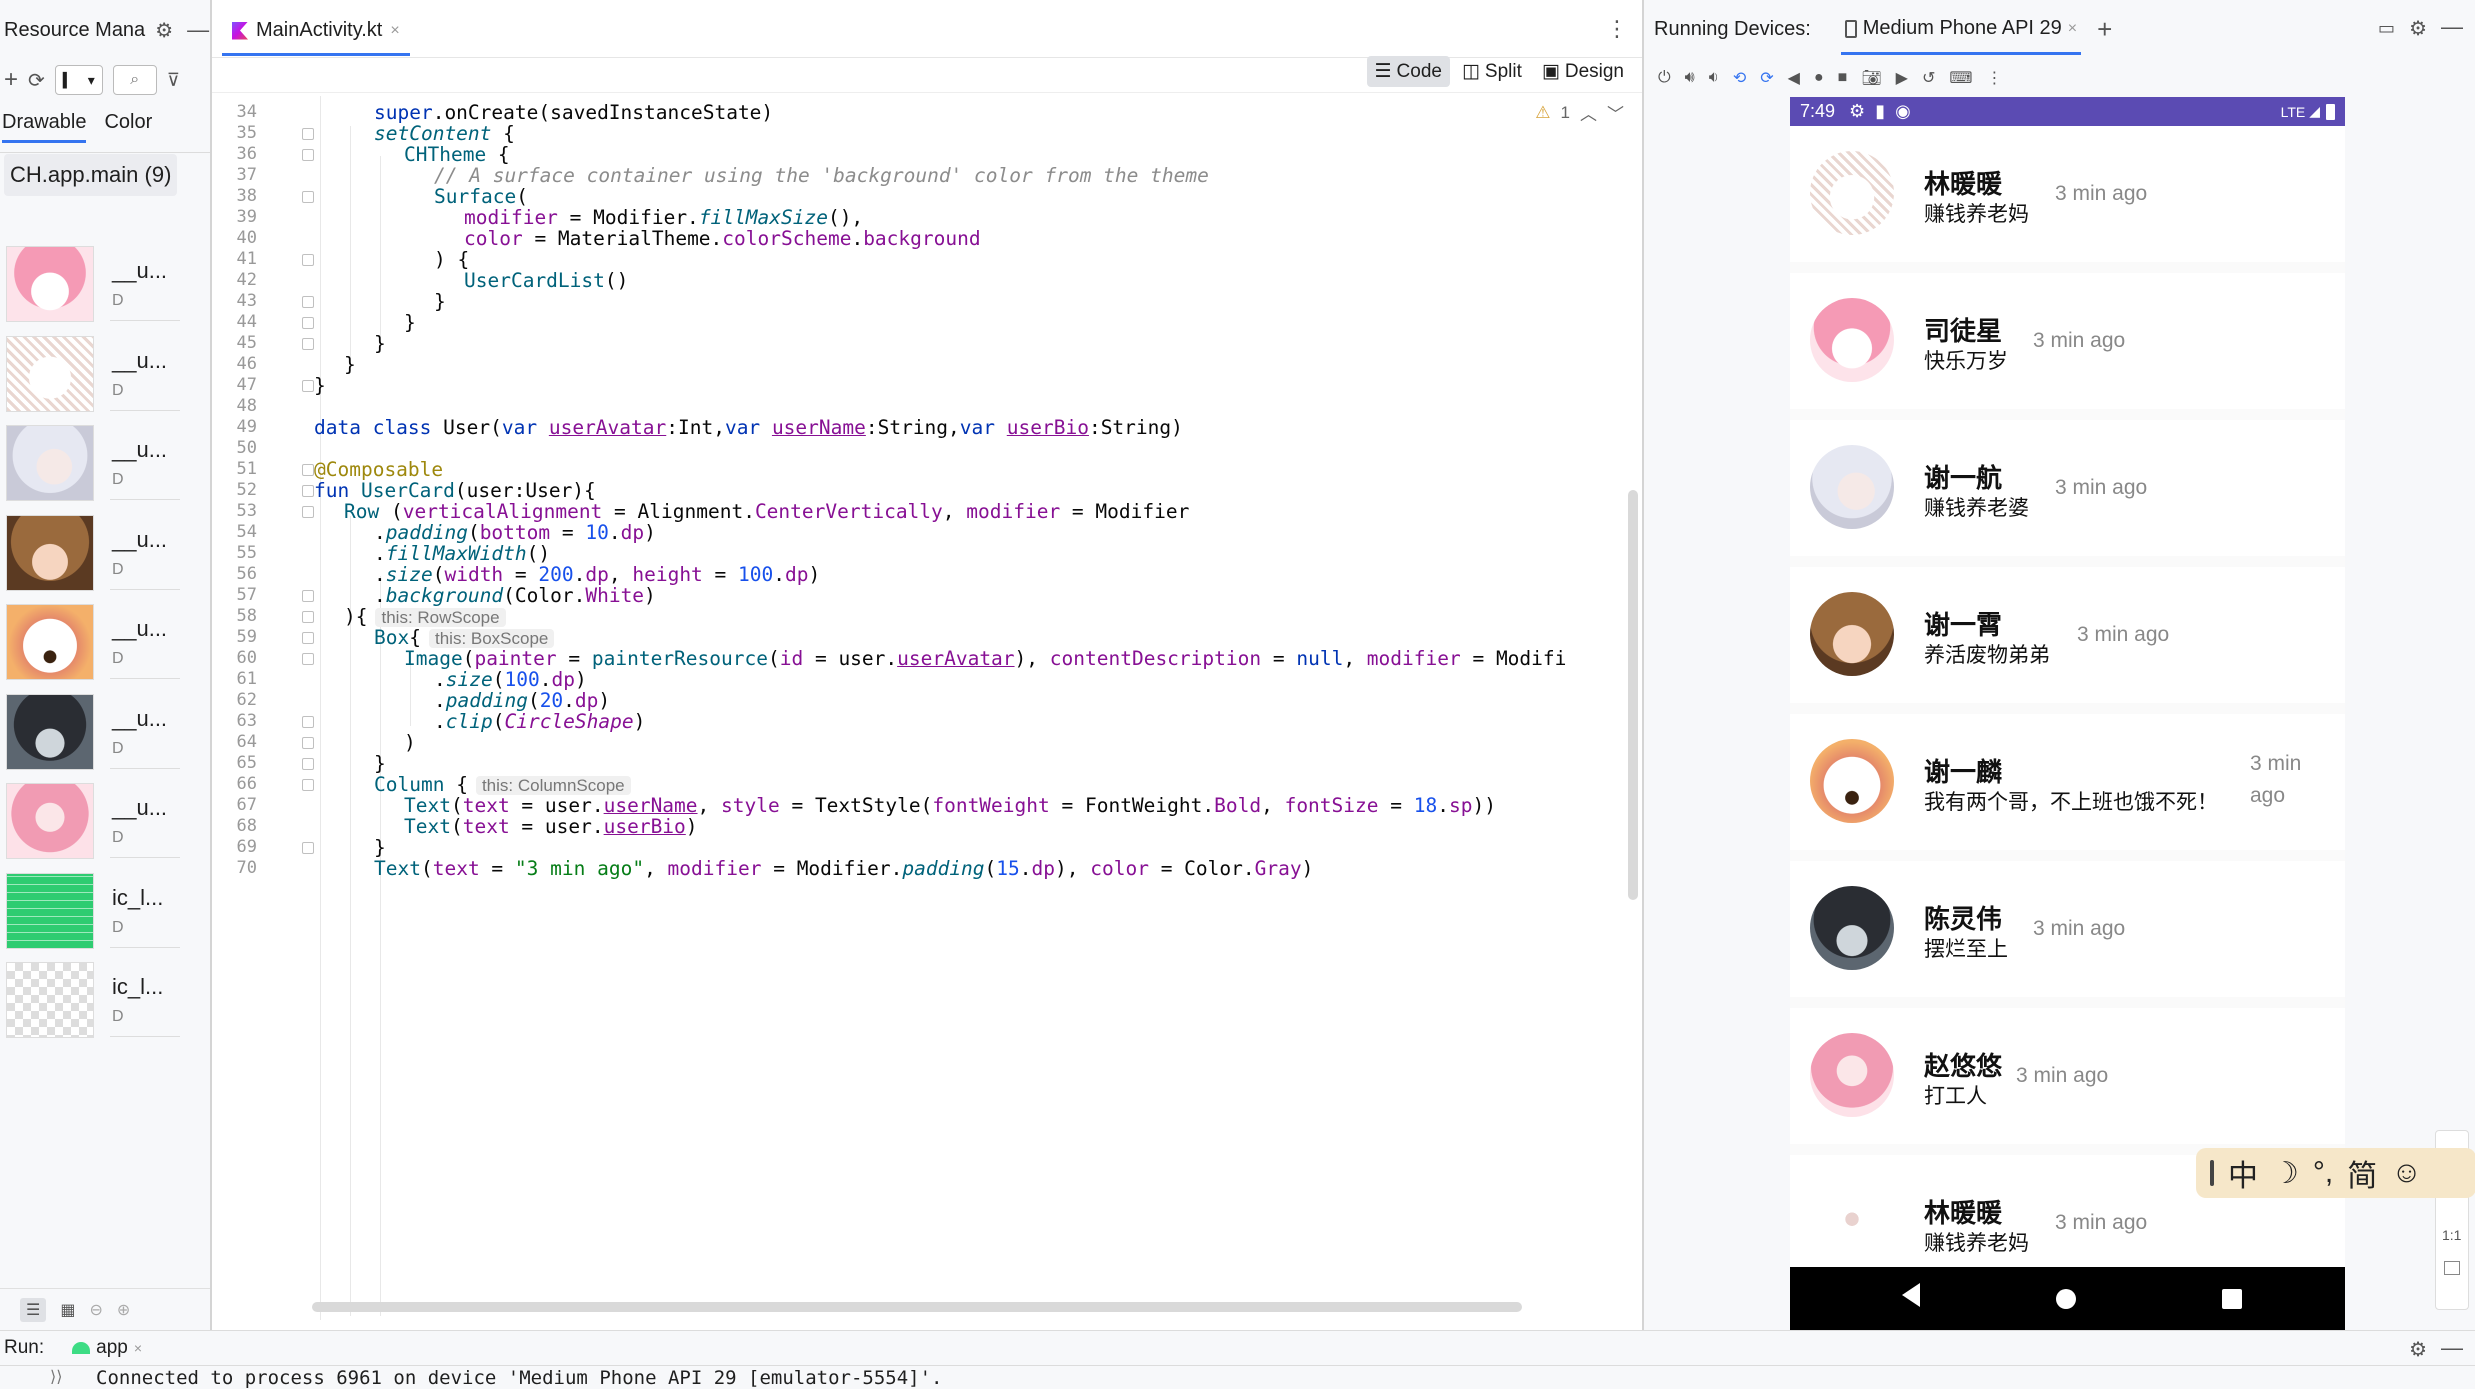  Describe the element at coordinates (2323, 1173) in the screenshot. I see `ime-punctuation: °,` at that location.